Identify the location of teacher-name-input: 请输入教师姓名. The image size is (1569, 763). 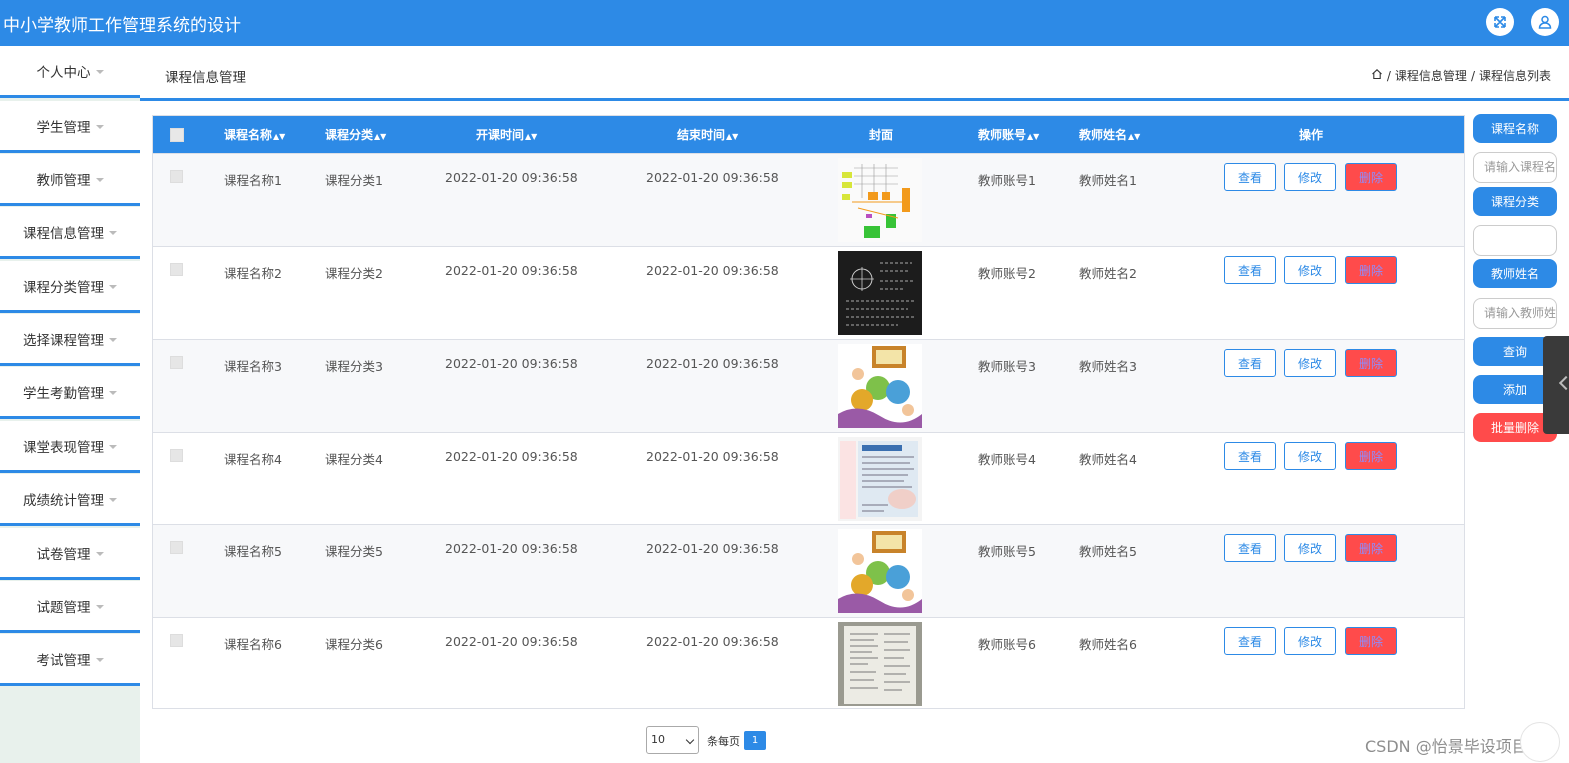
(1515, 313).